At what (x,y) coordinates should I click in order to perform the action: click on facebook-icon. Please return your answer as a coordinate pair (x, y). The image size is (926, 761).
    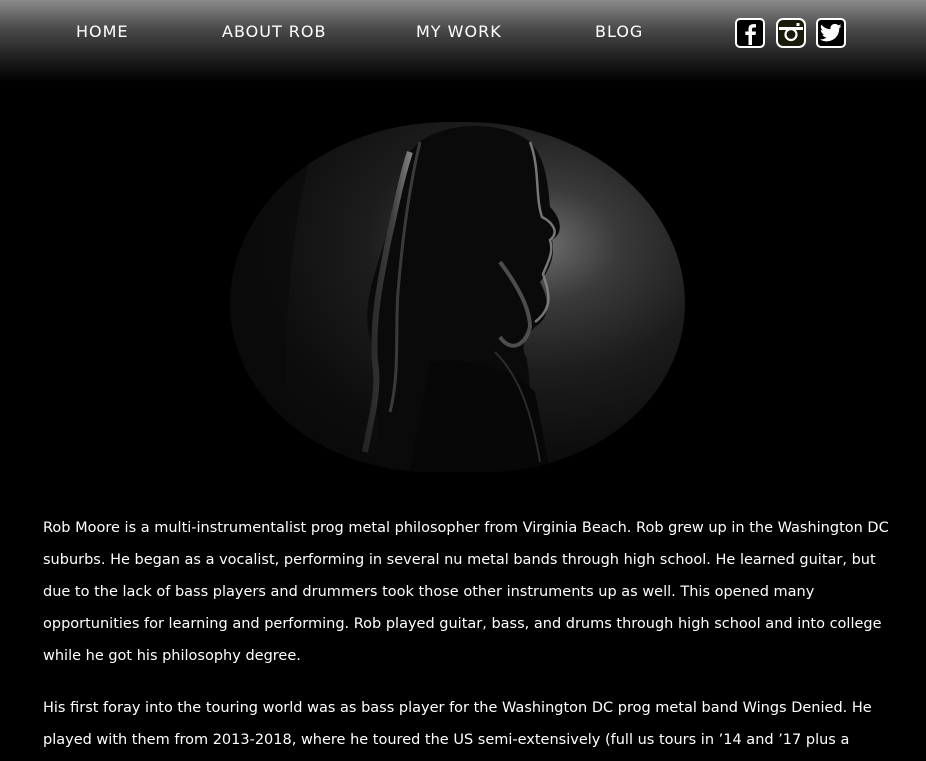
    Looking at the image, I should click on (750, 33).